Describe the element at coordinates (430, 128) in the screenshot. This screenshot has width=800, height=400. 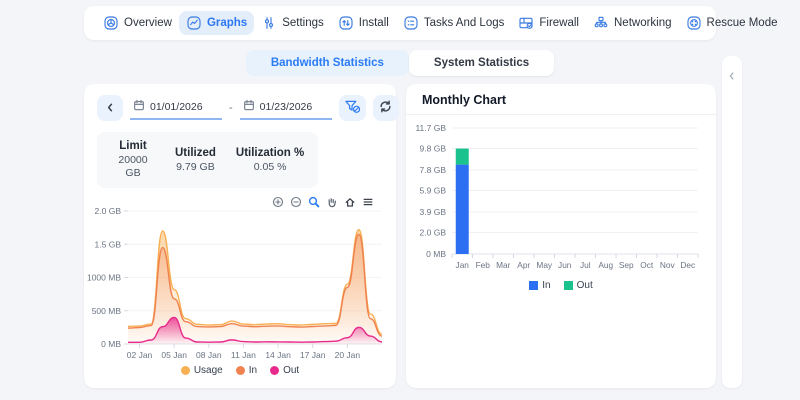
I see `svg-text: 11.7 GB` at that location.